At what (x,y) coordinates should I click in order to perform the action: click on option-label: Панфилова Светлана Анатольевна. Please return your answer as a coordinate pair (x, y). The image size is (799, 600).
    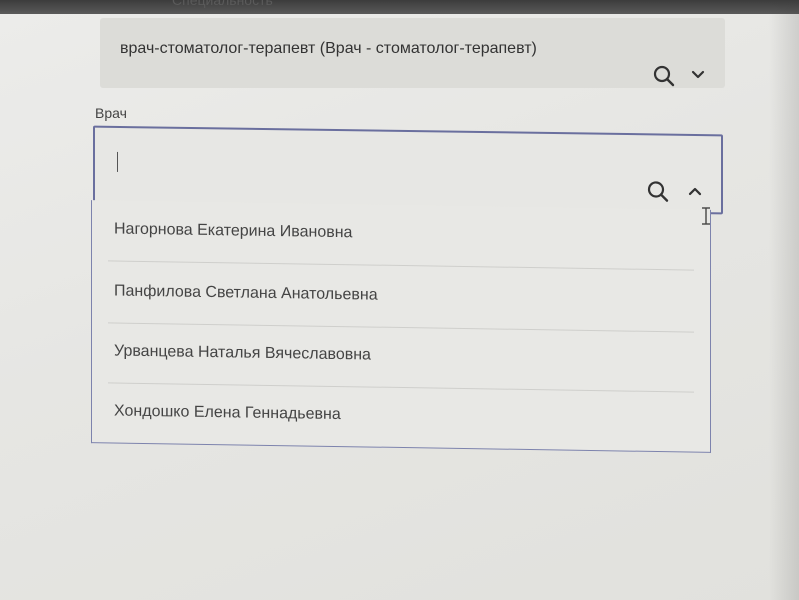
    Looking at the image, I should click on (246, 293).